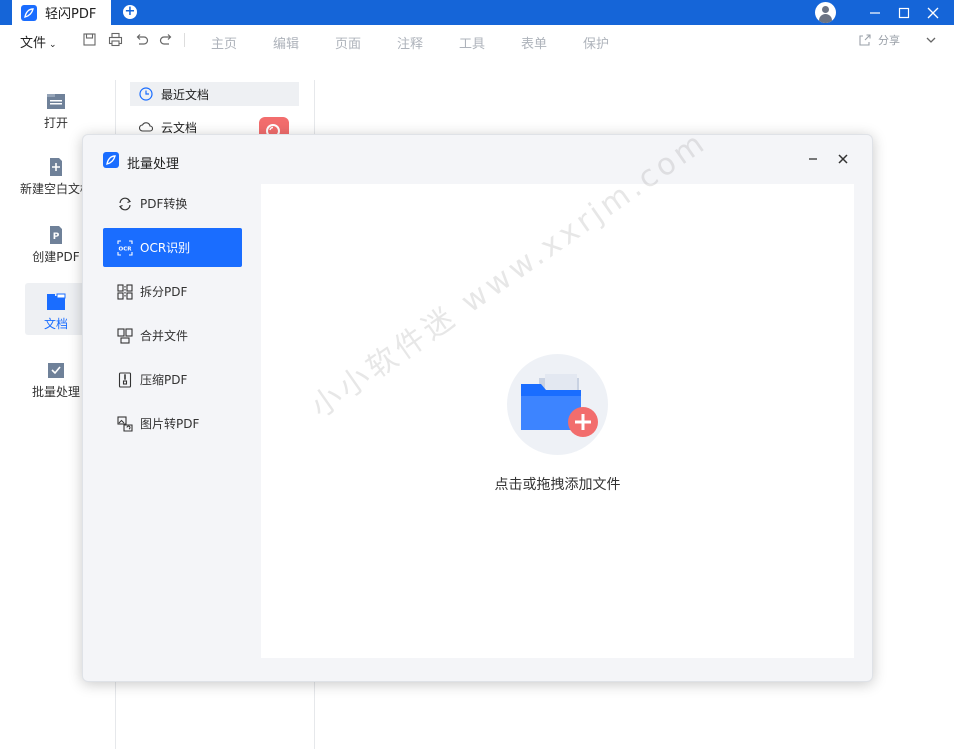 This screenshot has width=954, height=749. Describe the element at coordinates (125, 335) in the screenshot. I see `merge-icon` at that location.